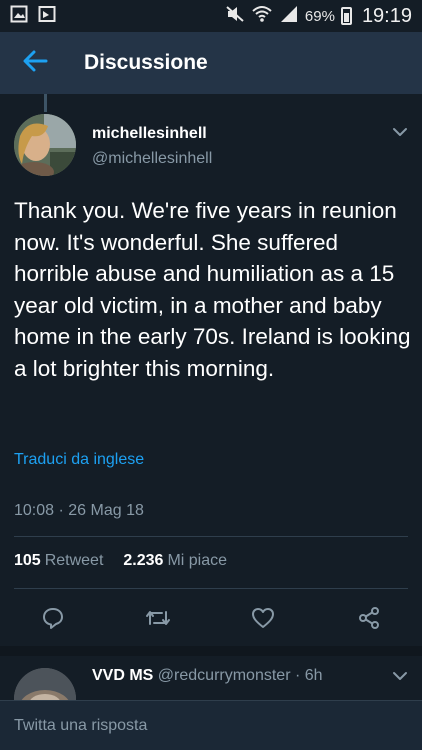  I want to click on author-handle: @michellesinhell, so click(152, 159).